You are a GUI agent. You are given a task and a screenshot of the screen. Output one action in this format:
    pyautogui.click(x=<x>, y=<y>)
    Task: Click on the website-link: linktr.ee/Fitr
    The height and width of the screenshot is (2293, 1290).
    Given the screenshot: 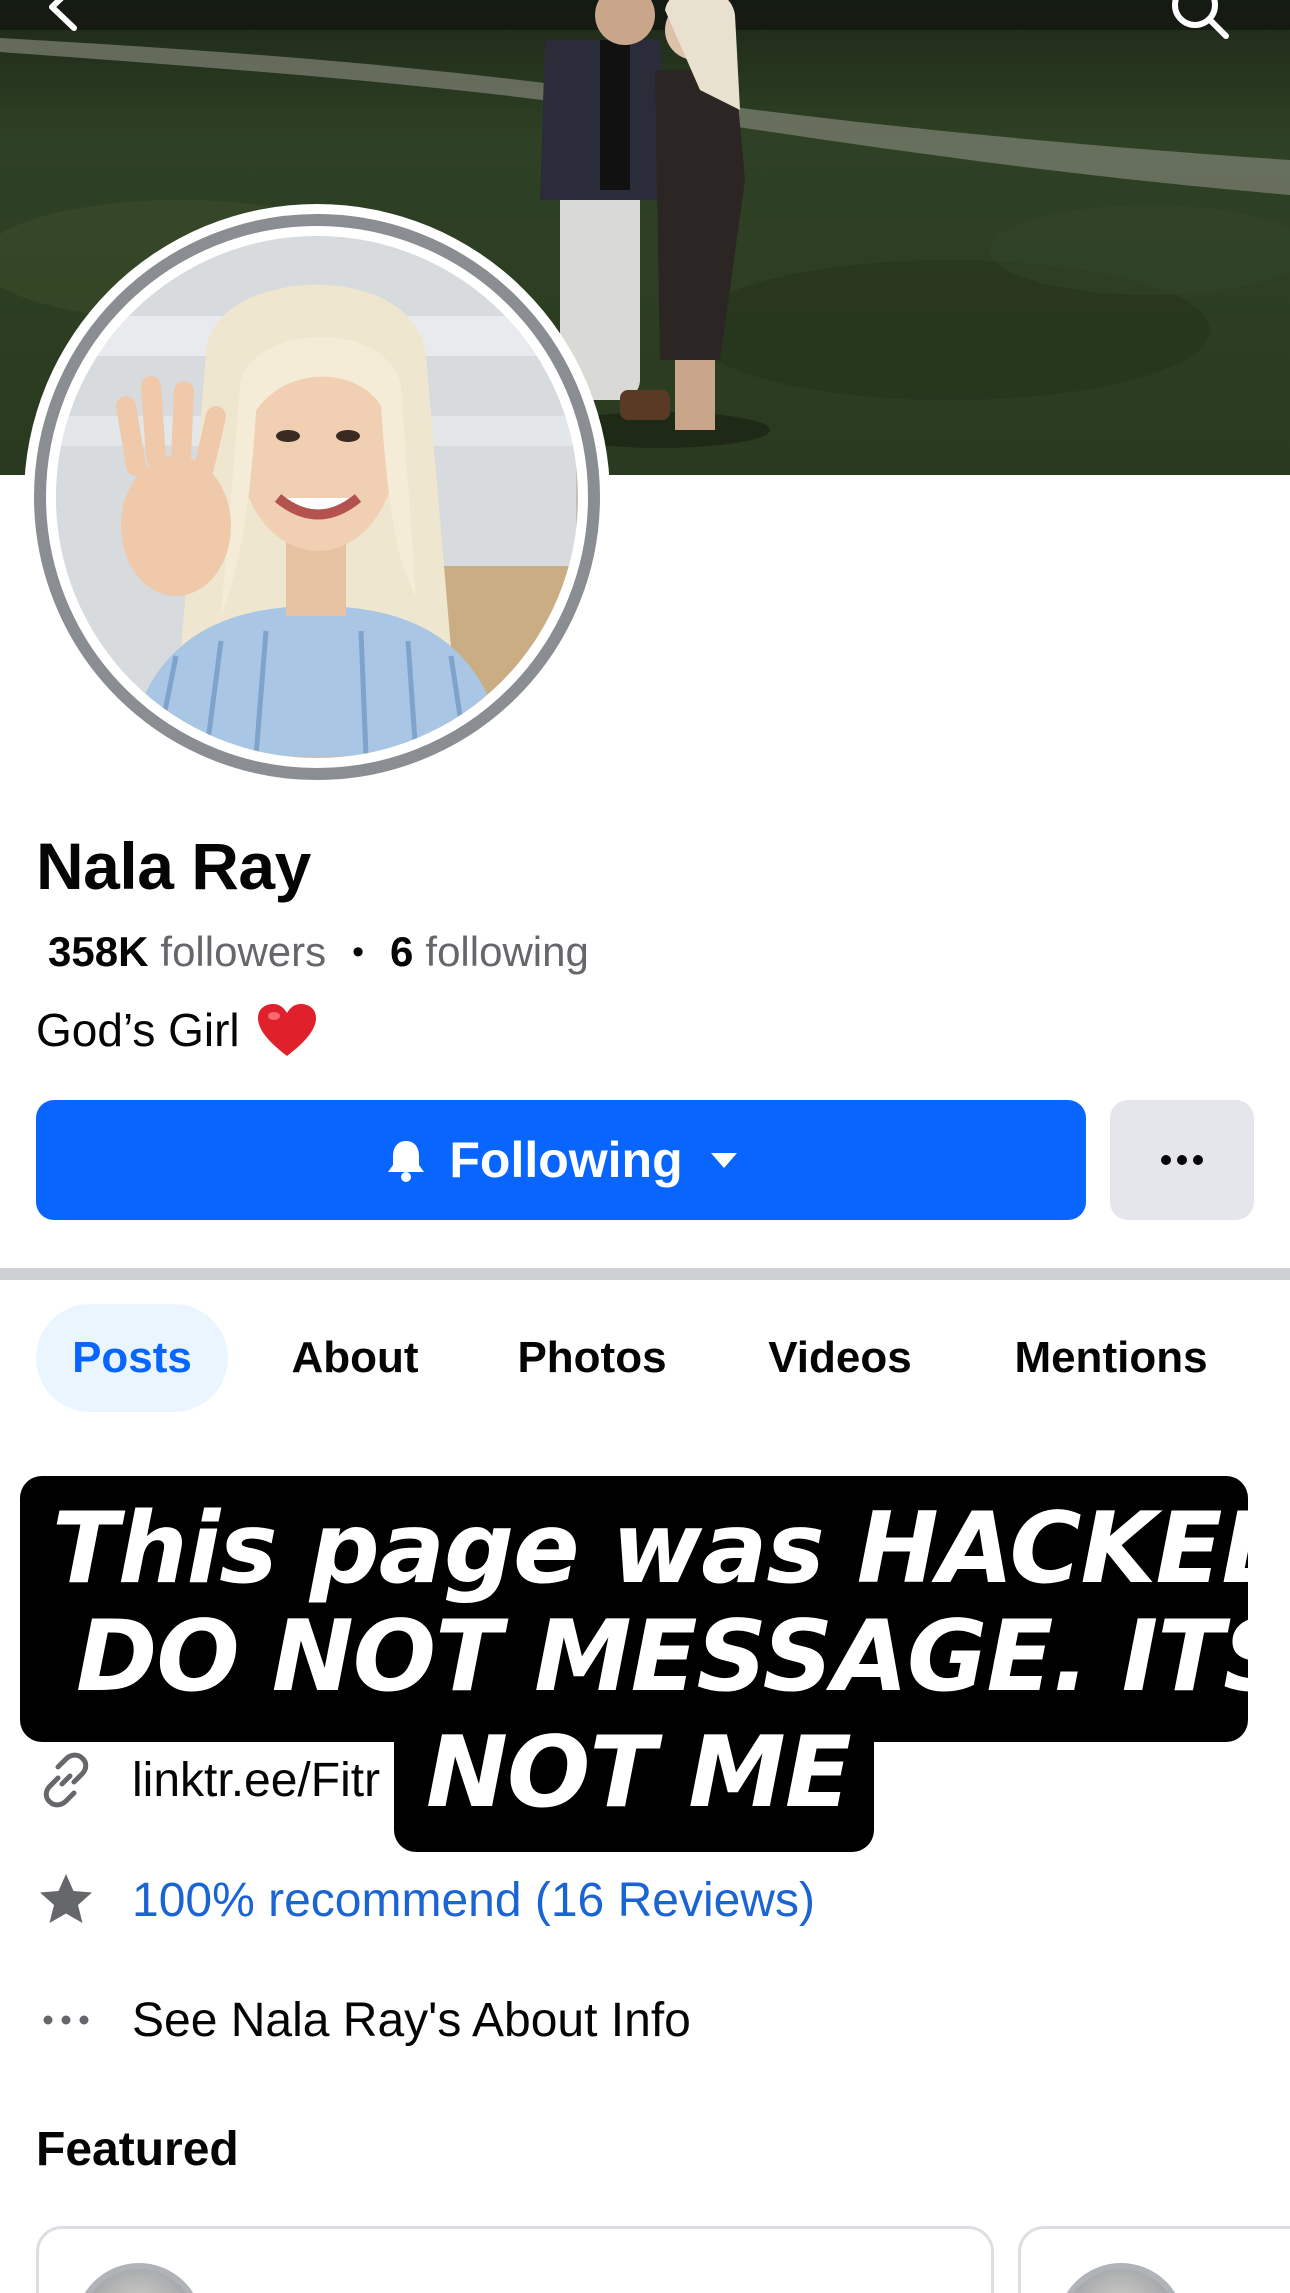 What is the action you would take?
    pyautogui.click(x=256, y=1780)
    